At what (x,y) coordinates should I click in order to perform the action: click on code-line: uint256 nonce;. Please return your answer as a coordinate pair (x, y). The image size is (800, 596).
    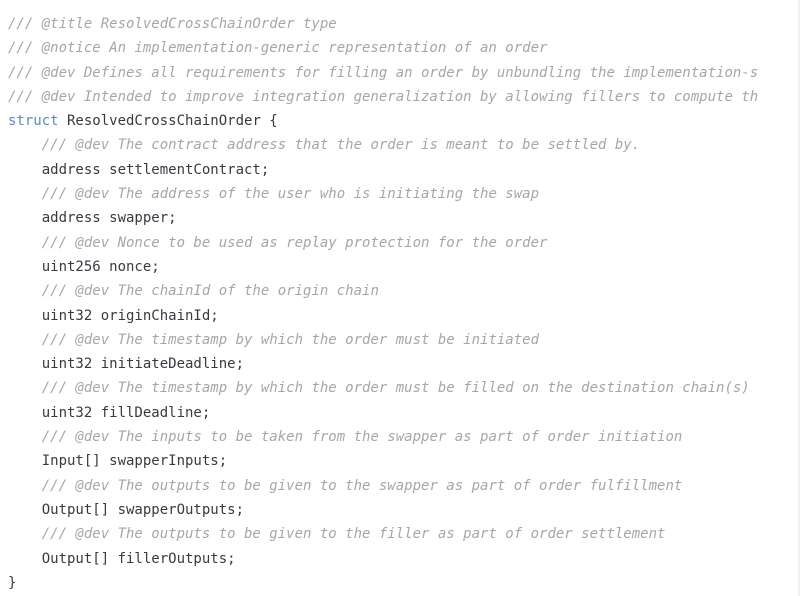
    Looking at the image, I should click on (383, 267).